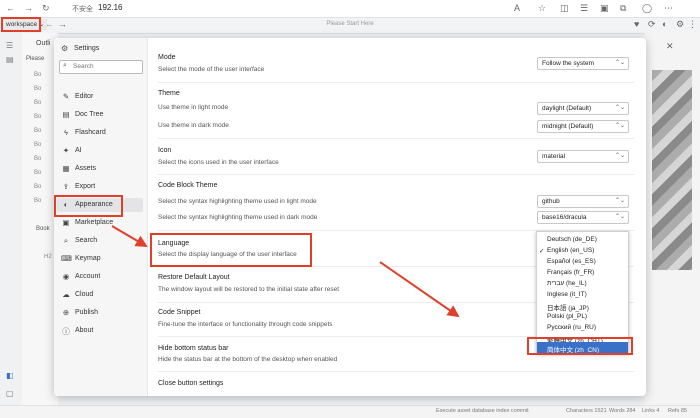  I want to click on annotation-arrows, so click(285, 271).